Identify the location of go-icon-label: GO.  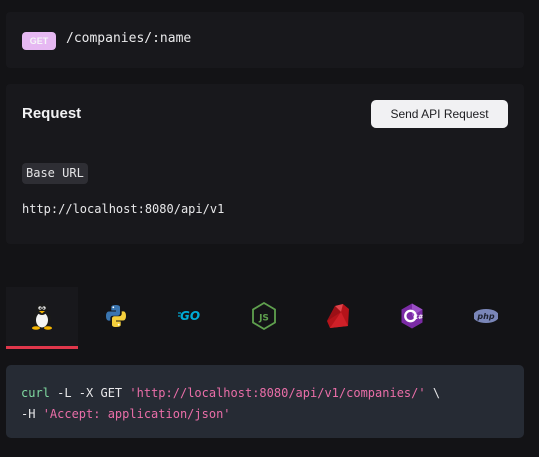
(190, 316).